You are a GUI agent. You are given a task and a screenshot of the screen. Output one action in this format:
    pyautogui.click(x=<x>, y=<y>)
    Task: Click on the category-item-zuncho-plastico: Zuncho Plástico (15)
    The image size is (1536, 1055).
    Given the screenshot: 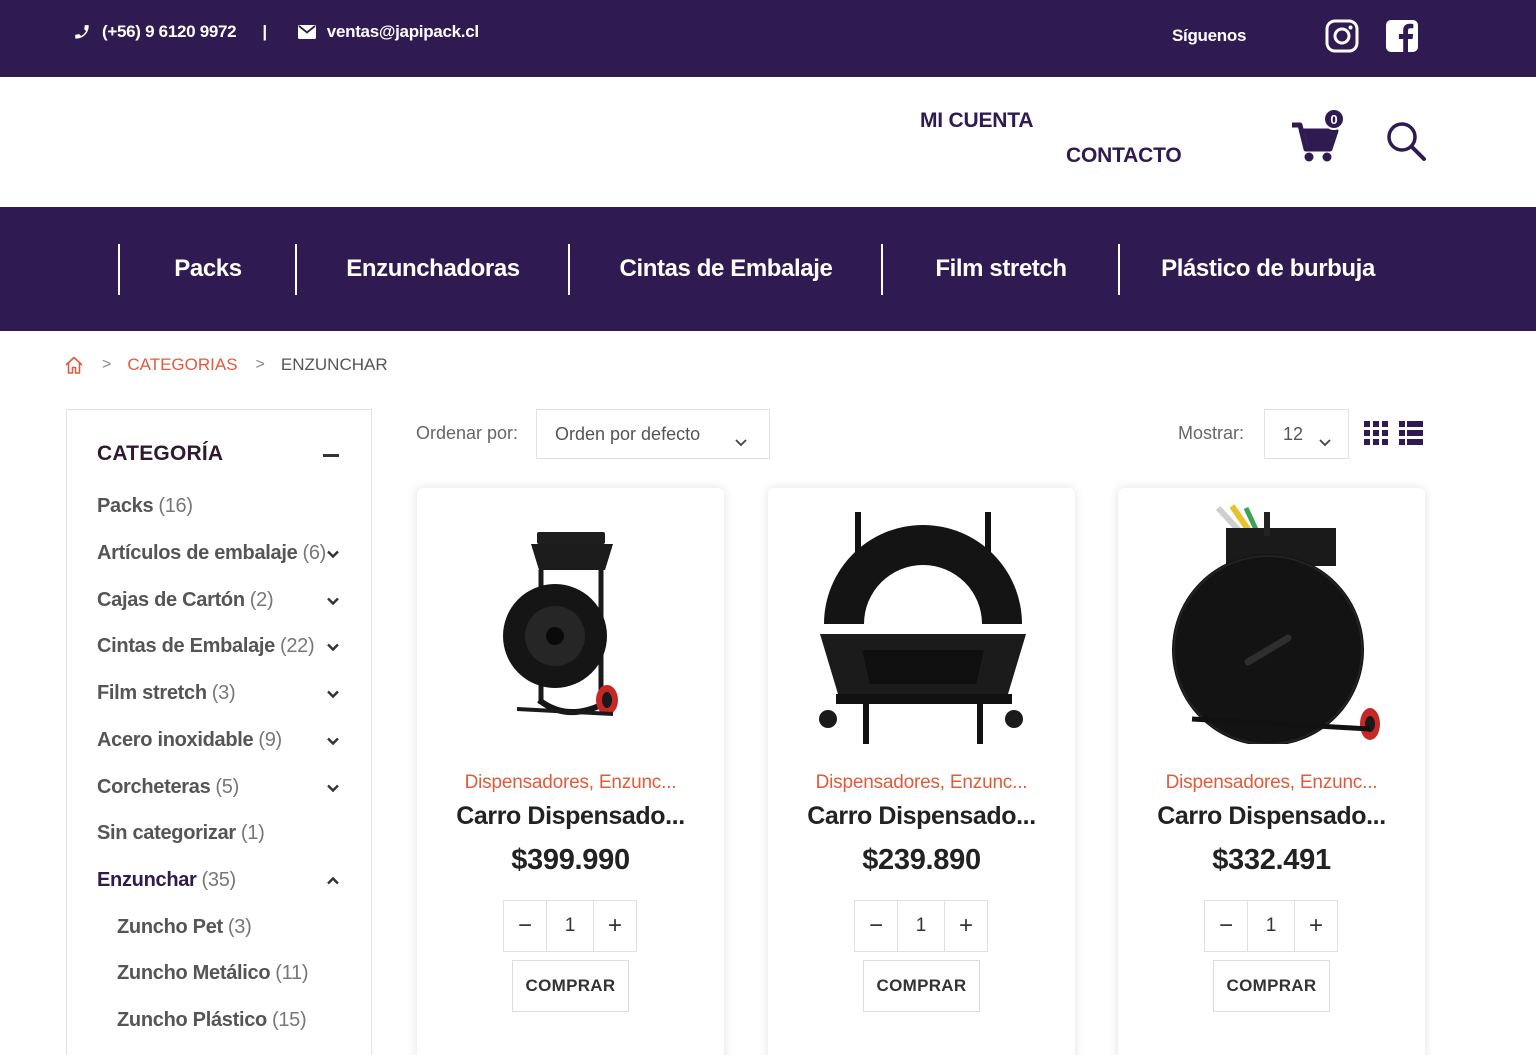 What is the action you would take?
    pyautogui.click(x=212, y=1020)
    